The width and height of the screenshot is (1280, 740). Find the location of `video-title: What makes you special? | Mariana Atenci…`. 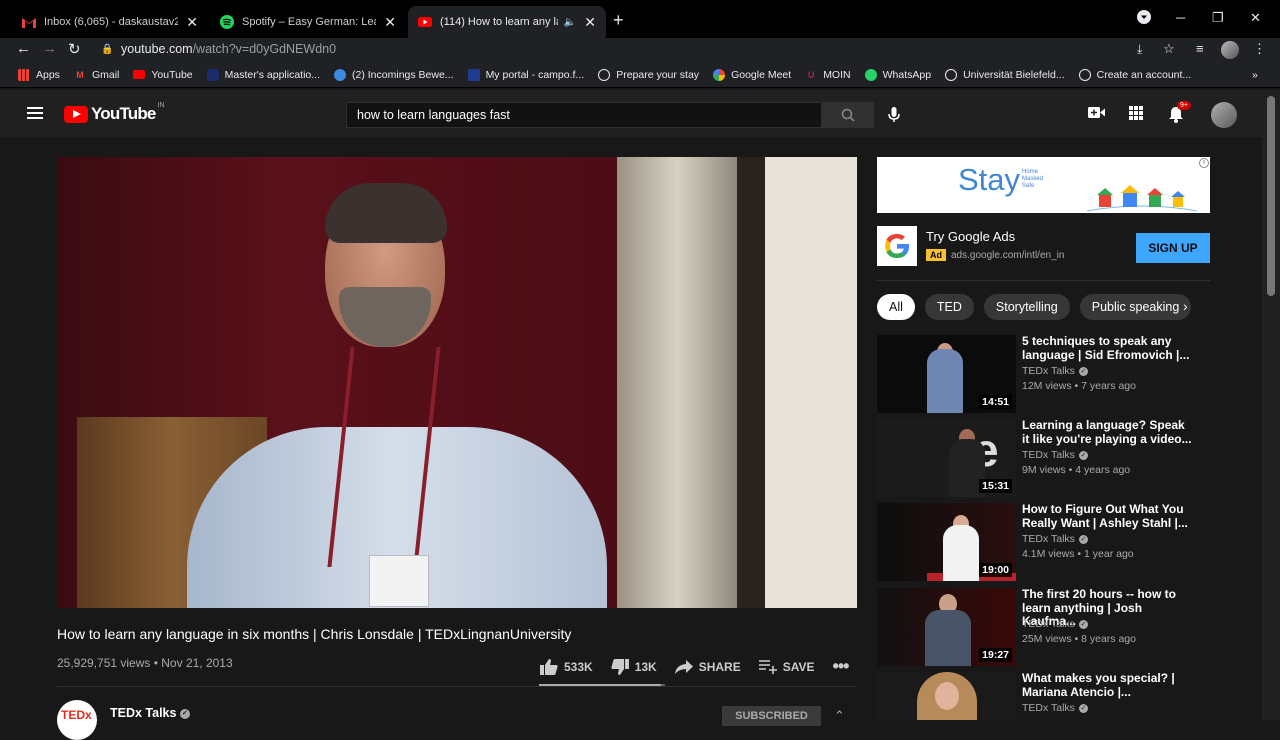

video-title: What makes you special? | Mariana Atenci… is located at coordinates (1107, 685).